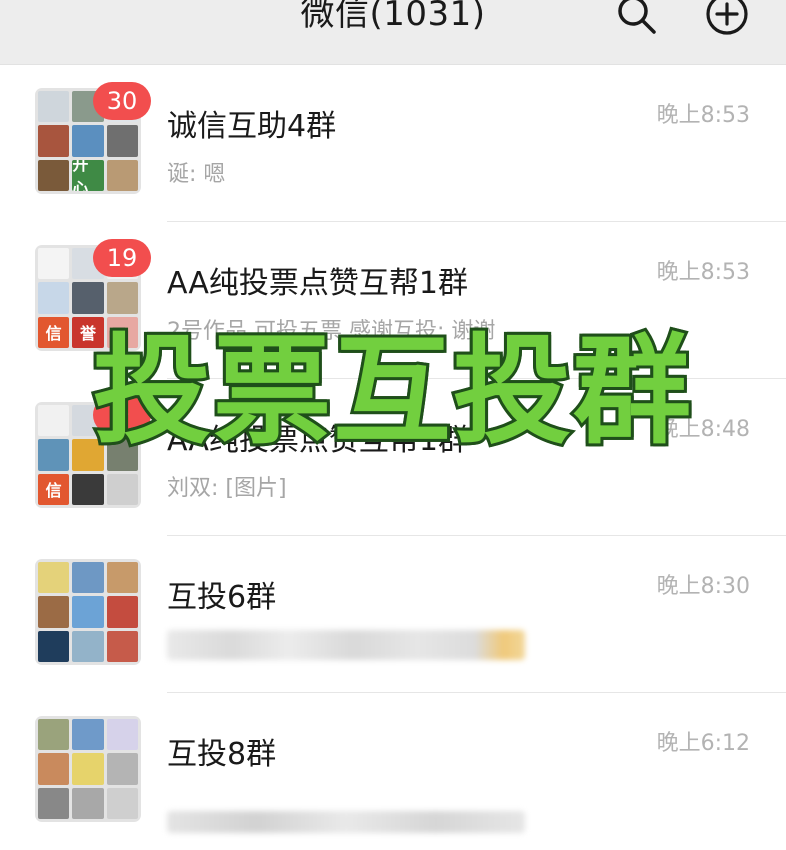 This screenshot has height=850, width=786. Describe the element at coordinates (196, 174) in the screenshot. I see `chat-preview: 诞: 嗯` at that location.